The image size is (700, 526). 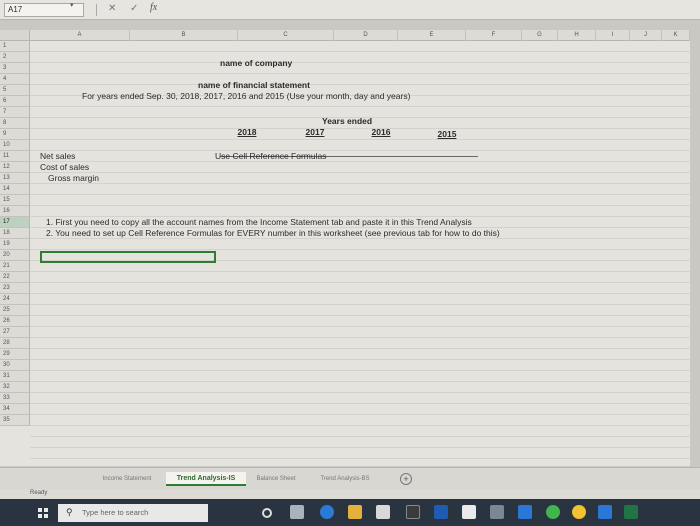 What do you see at coordinates (15, 233) in the screenshot?
I see `row-header: 18` at bounding box center [15, 233].